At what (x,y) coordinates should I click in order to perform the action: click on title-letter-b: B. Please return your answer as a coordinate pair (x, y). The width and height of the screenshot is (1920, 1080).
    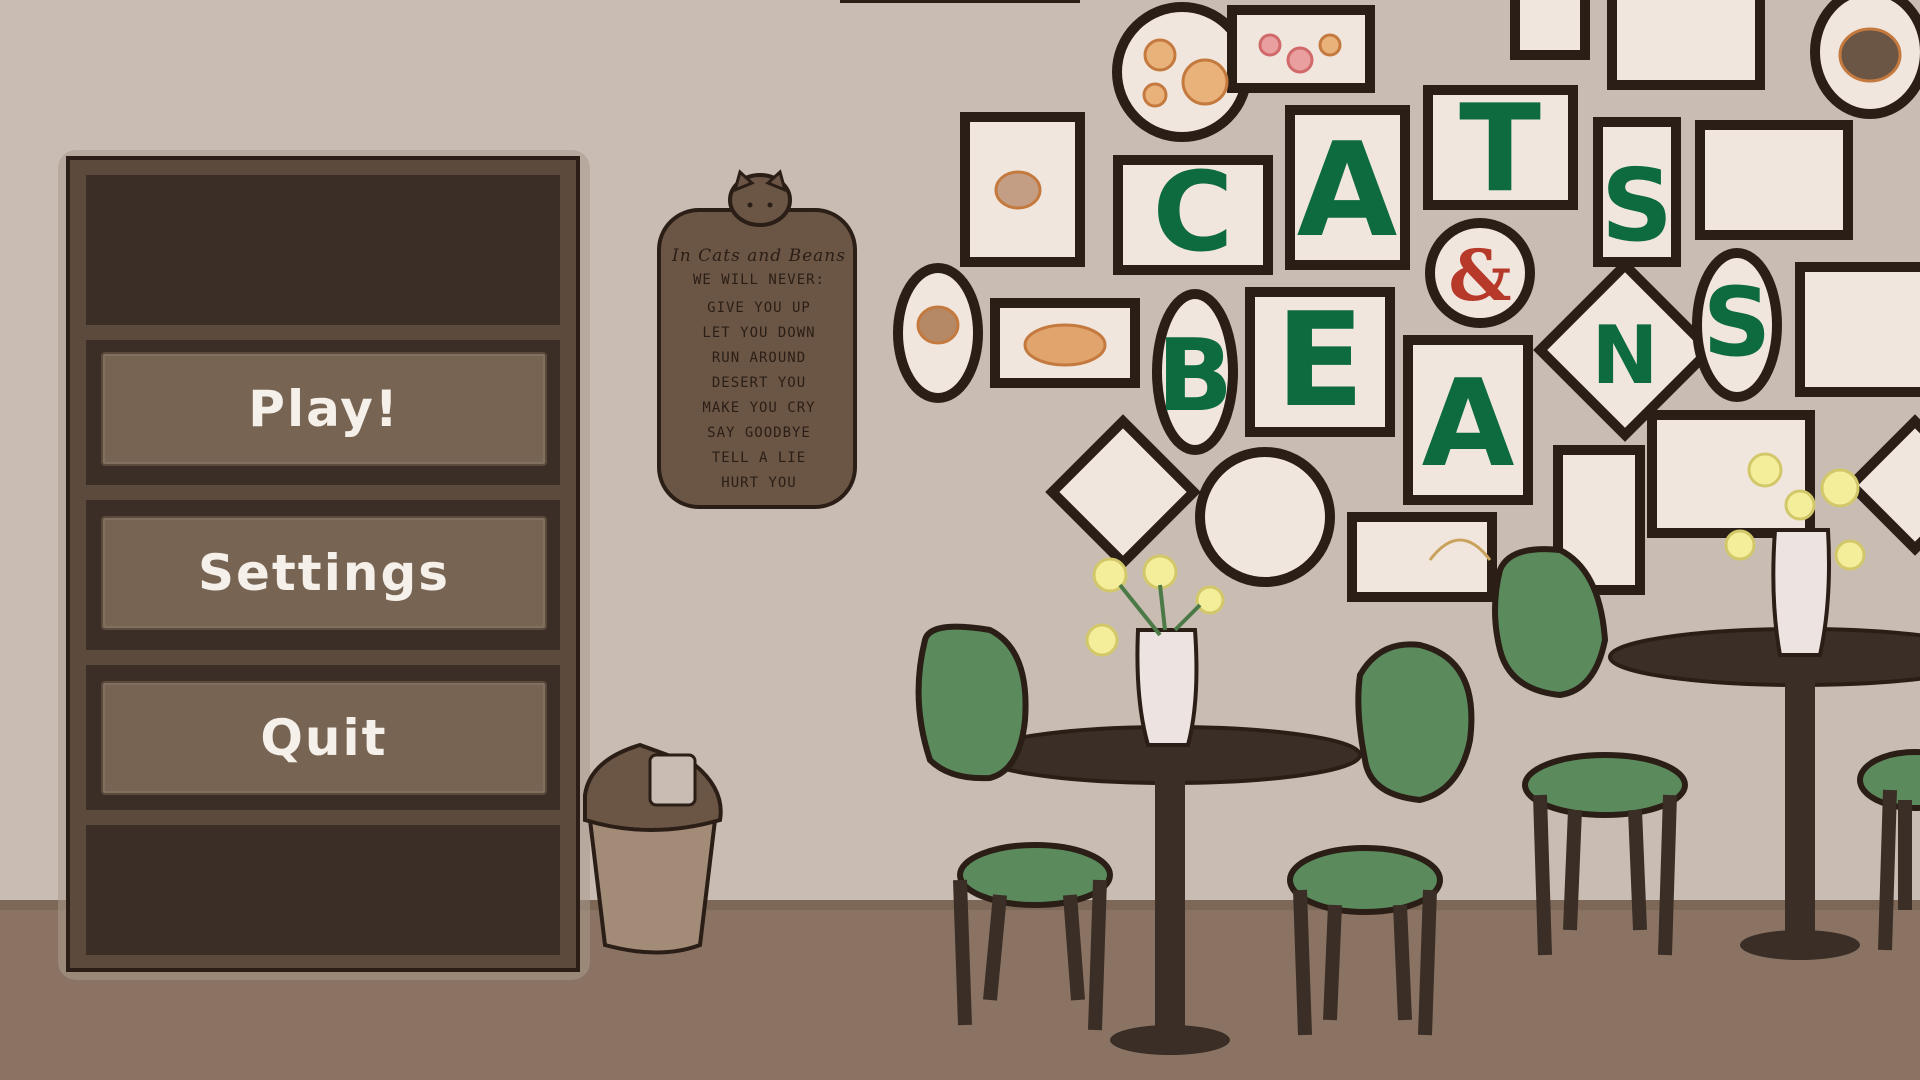
    Looking at the image, I should click on (1195, 375).